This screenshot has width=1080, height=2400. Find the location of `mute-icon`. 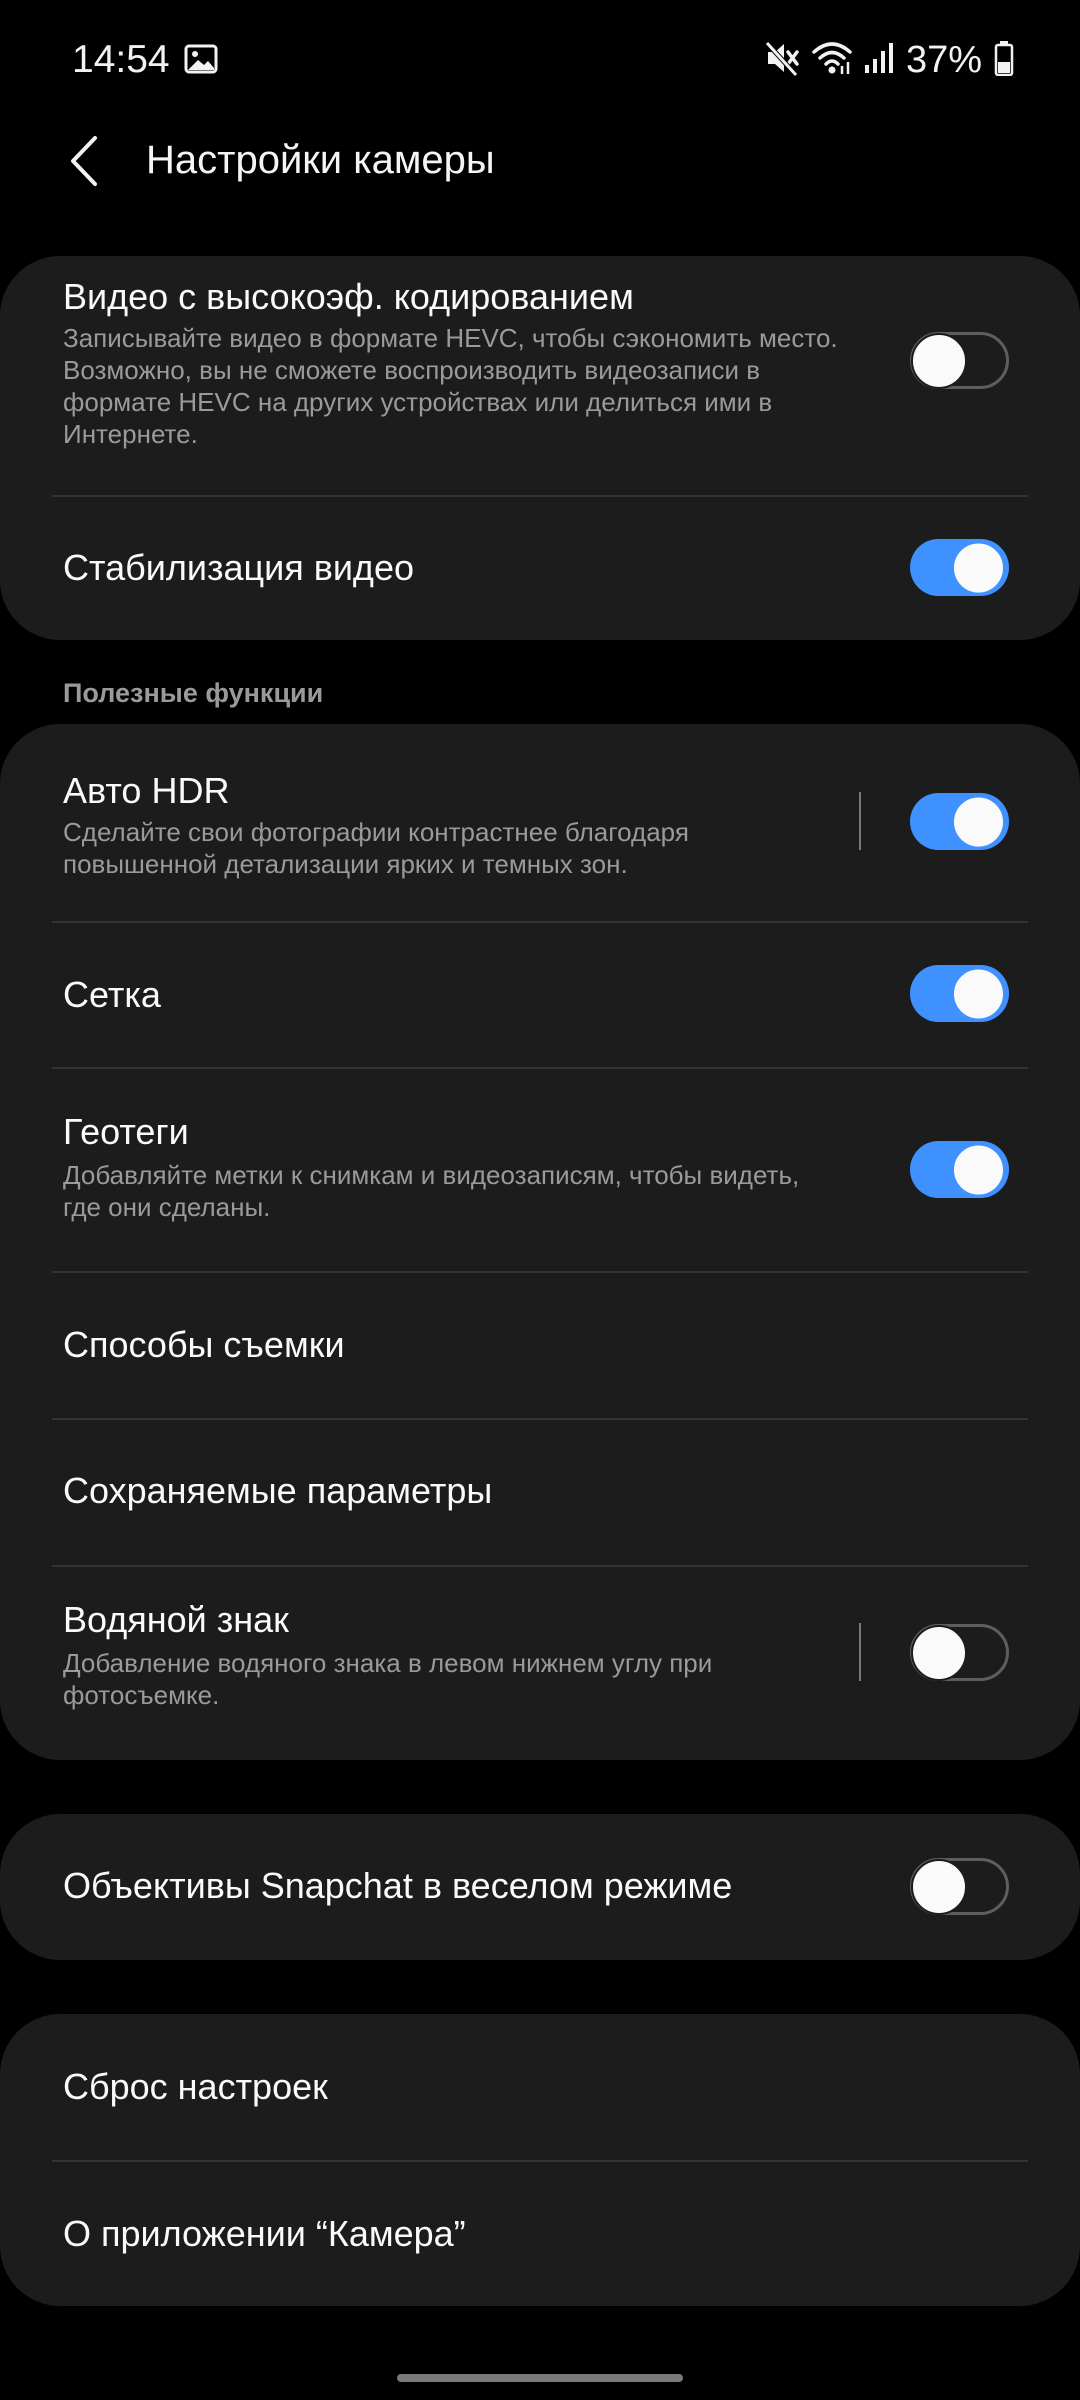

mute-icon is located at coordinates (782, 60).